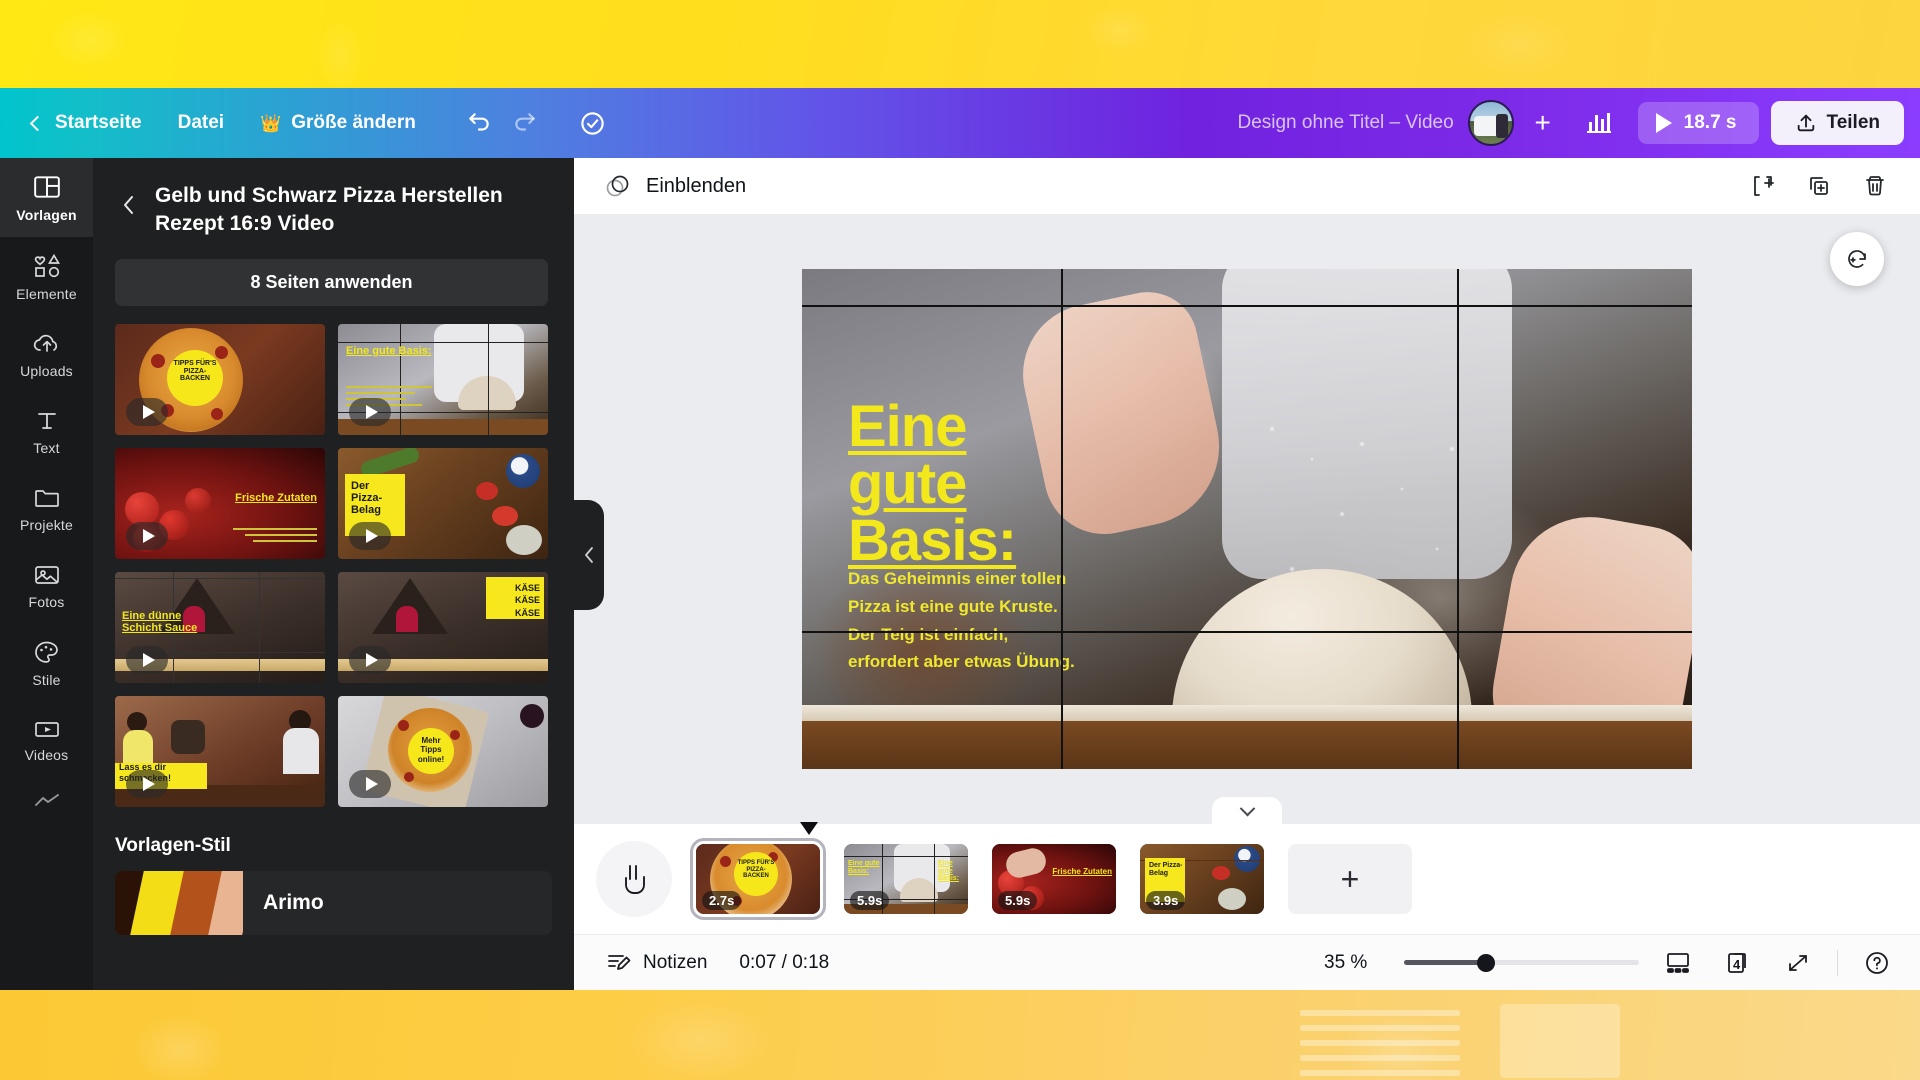 The image size is (1920, 1080). Describe the element at coordinates (220, 751) in the screenshot. I see `template-thumbnail: Lass es dir schmecken!` at that location.